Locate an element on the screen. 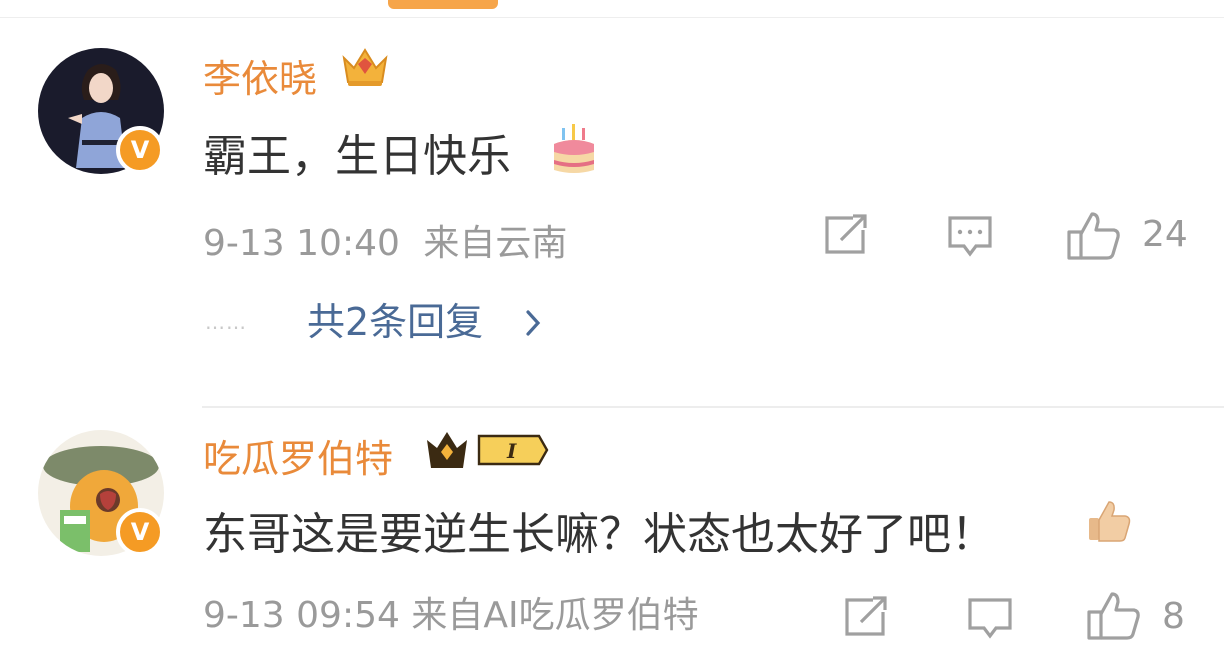 The height and width of the screenshot is (646, 1224). comment-meta: 9-13 10:40 来自云南 is located at coordinates (385, 240).